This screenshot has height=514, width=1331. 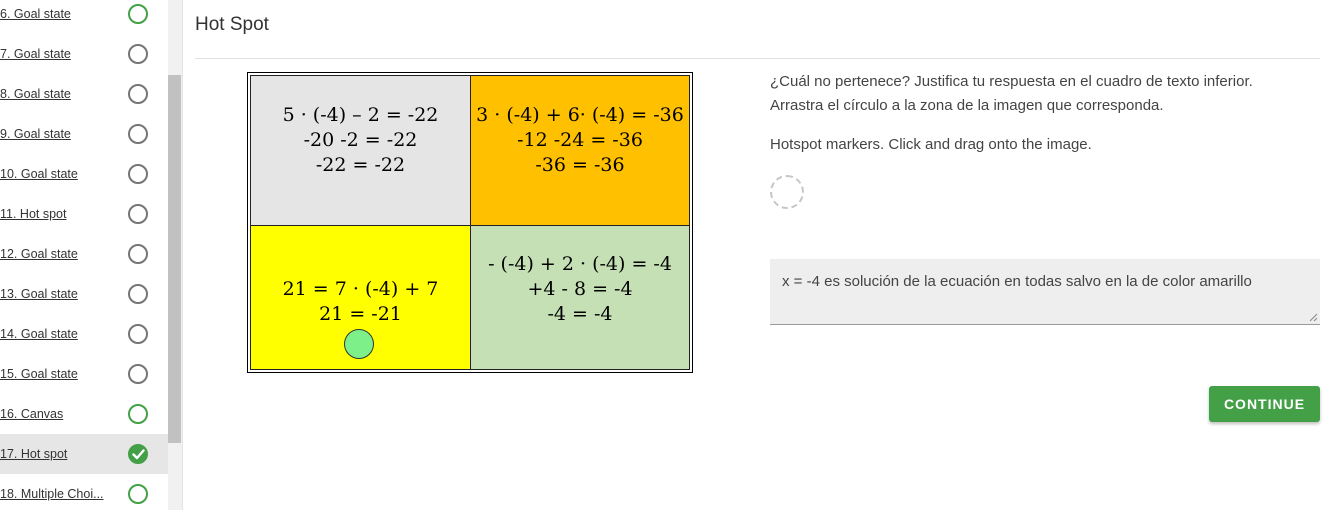 I want to click on sidebar-item-label: 11. Hot spot, so click(x=33, y=214).